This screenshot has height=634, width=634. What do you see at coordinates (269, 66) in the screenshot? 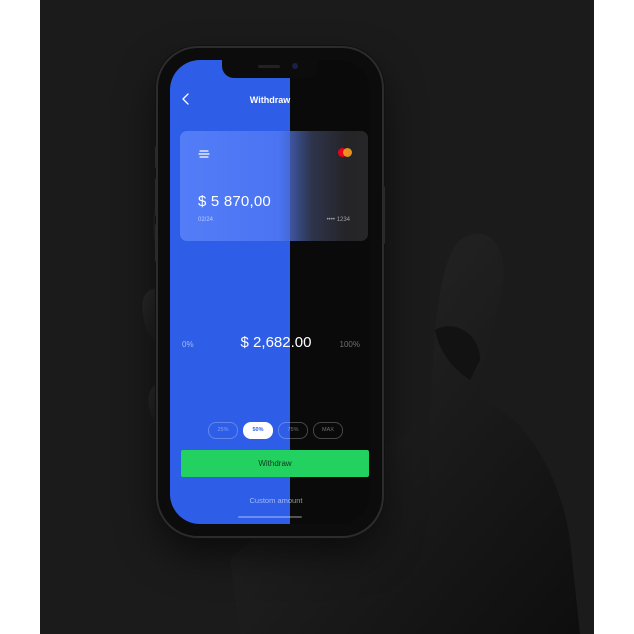
I see `speaker-grille` at bounding box center [269, 66].